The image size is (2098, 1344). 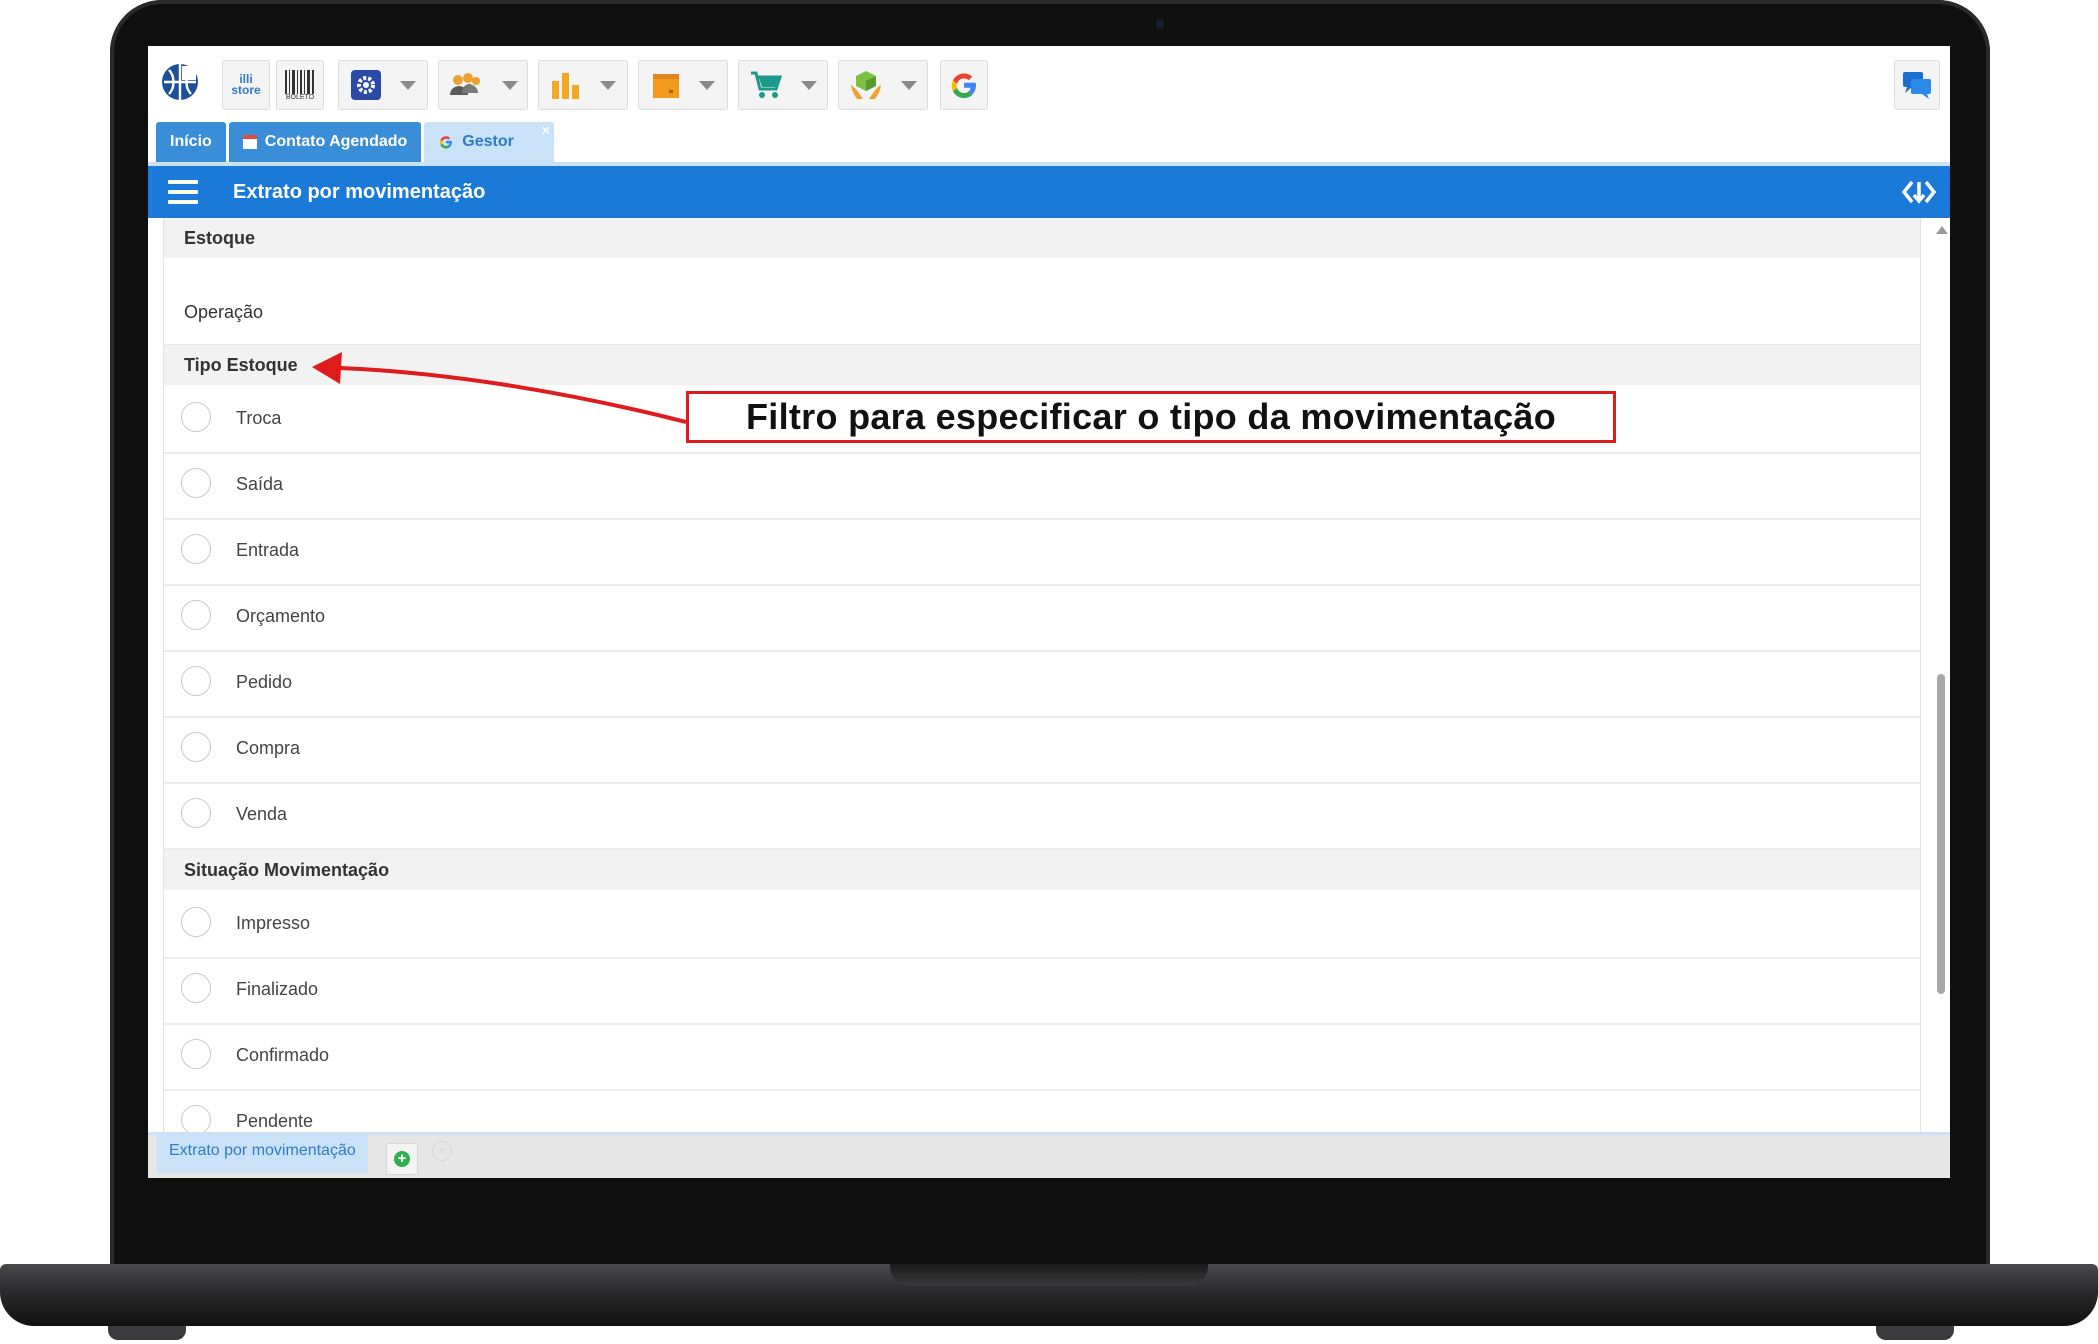 I want to click on radio-label: Confirmado, so click(x=283, y=1055).